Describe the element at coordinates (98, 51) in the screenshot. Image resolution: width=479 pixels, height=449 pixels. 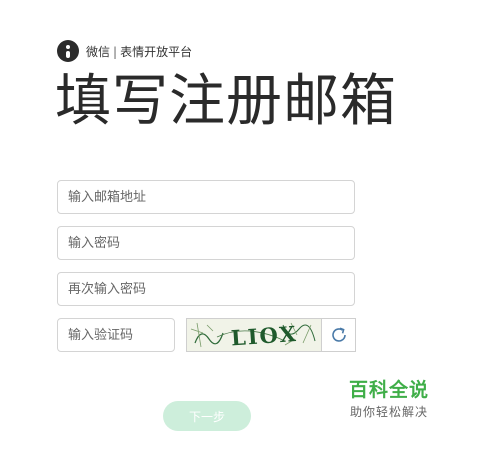
I see `brand-name: 微信` at that location.